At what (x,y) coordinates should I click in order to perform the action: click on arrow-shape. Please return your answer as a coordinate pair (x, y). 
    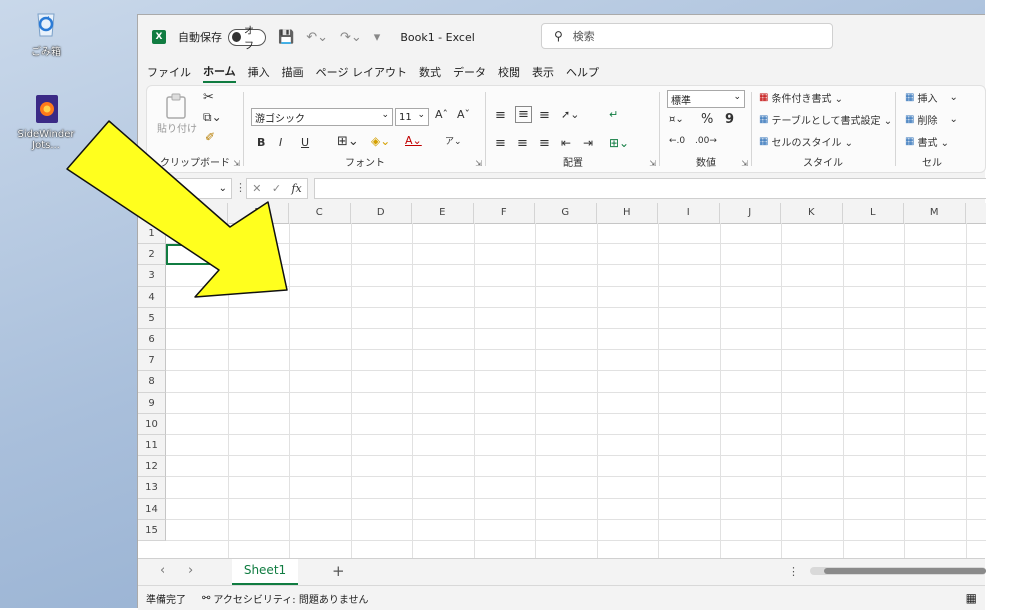
    Looking at the image, I should click on (177, 209).